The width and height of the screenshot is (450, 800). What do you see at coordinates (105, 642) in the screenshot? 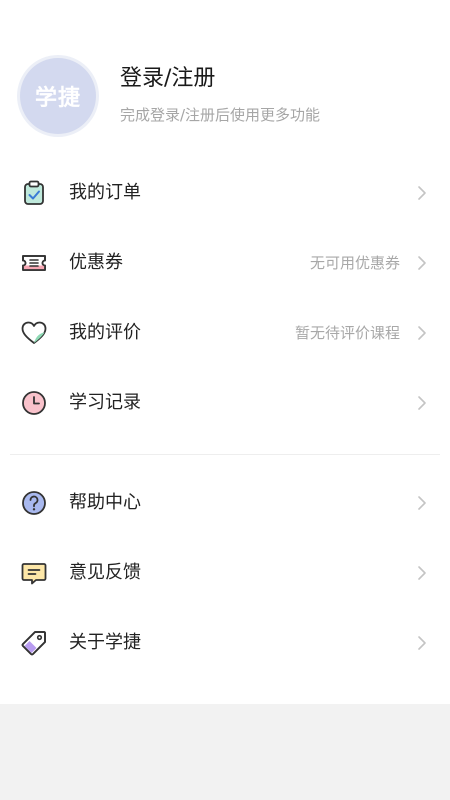
I see `menu-item-label: 关于学捷` at bounding box center [105, 642].